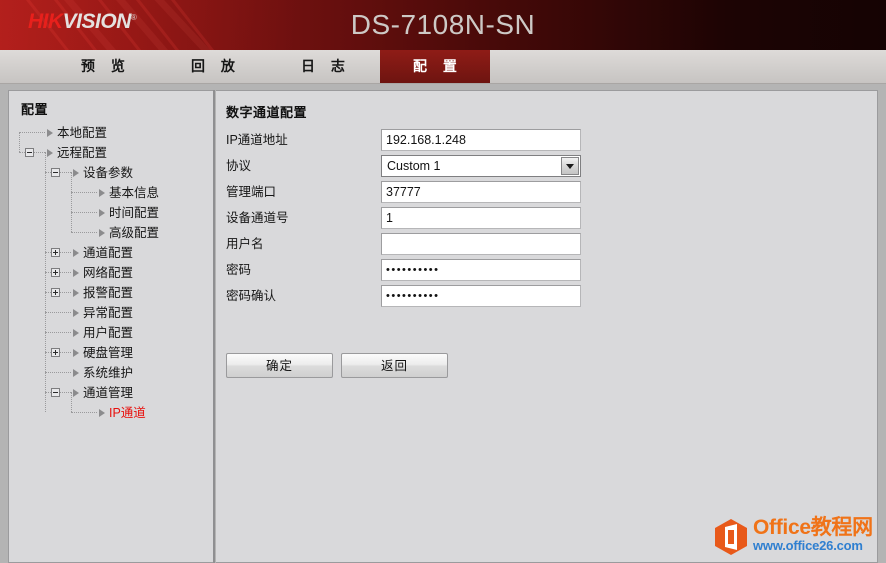  Describe the element at coordinates (257, 140) in the screenshot. I see `field-label: IP通道地址` at that location.